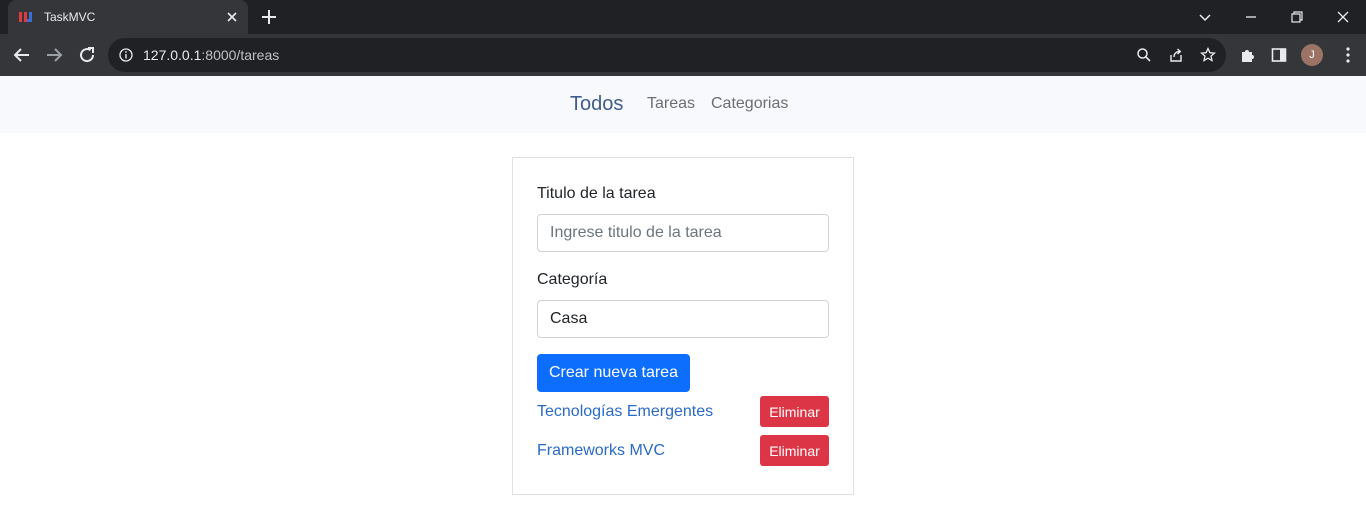  What do you see at coordinates (625, 412) in the screenshot?
I see `task-link: Tecnologías Emergentes` at bounding box center [625, 412].